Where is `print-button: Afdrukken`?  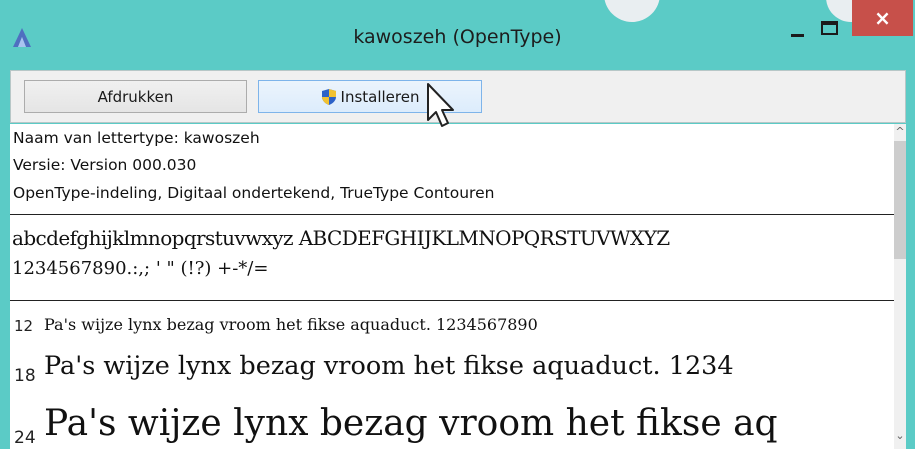
print-button: Afdrukken is located at coordinates (135, 96).